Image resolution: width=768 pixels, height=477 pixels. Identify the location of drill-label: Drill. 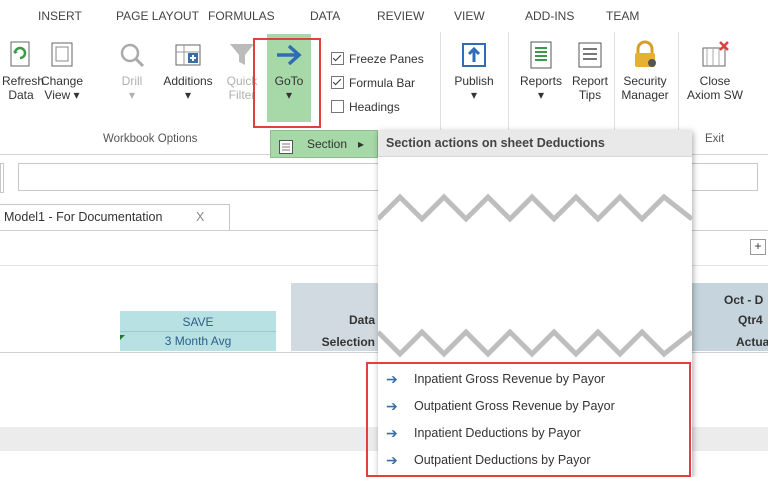
(132, 81).